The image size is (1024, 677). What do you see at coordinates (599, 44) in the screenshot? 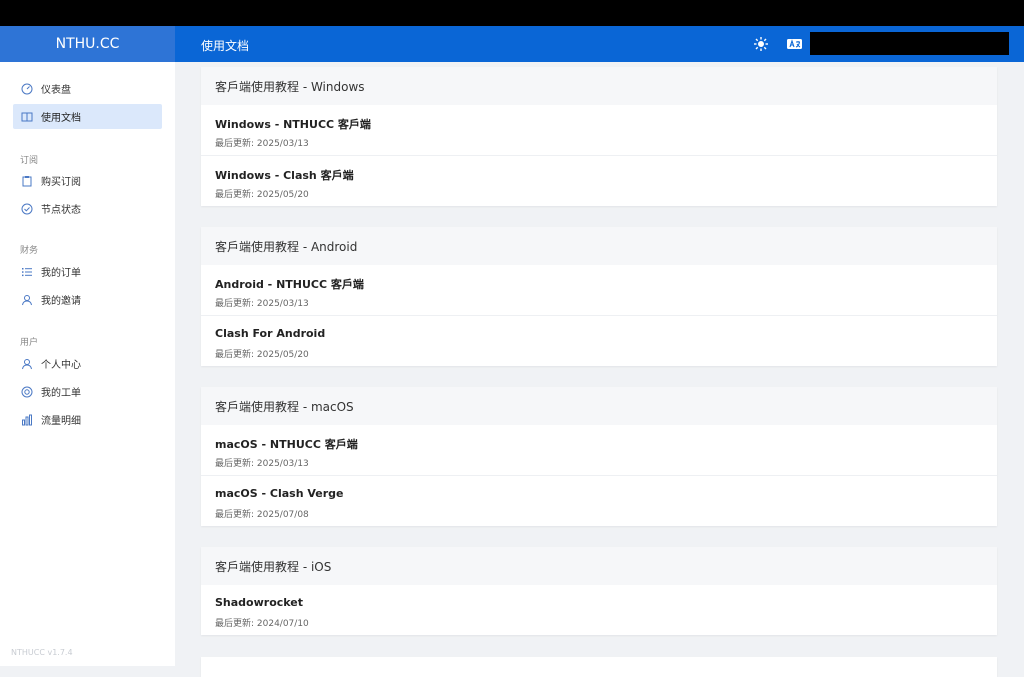
I see `top-header: 使用文档` at bounding box center [599, 44].